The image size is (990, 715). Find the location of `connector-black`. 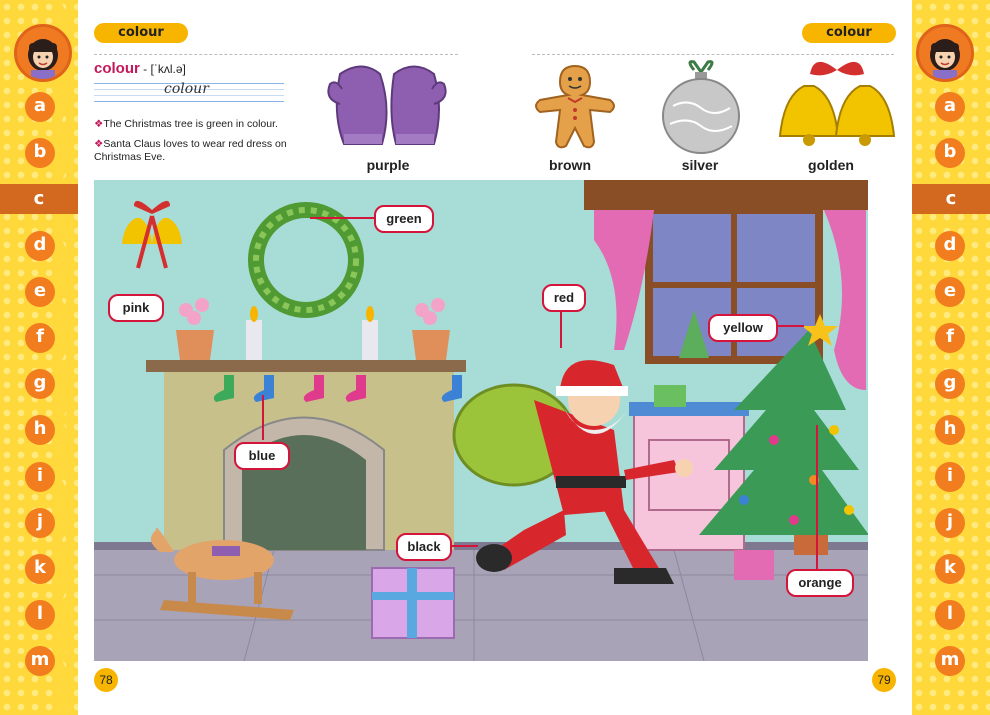

connector-black is located at coordinates (463, 546).